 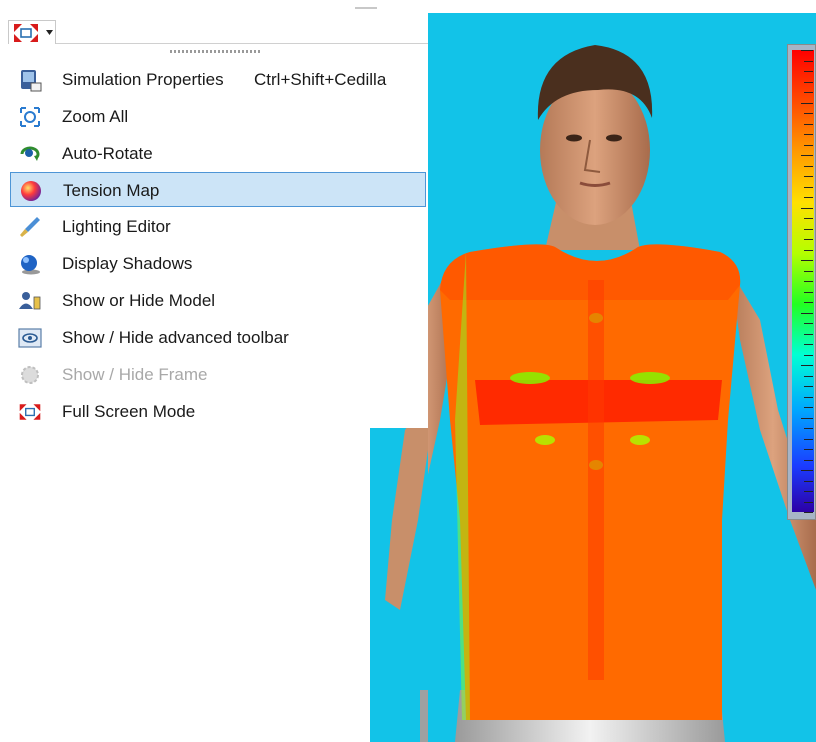 I want to click on menu-item-lighting-editor: Lighting Editor, so click(x=218, y=226).